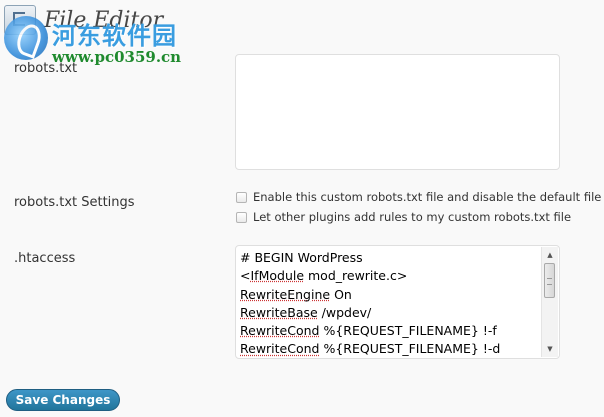 Image resolution: width=604 pixels, height=417 pixels. Describe the element at coordinates (74, 202) in the screenshot. I see `robots-settings-label: robots.txt Settings` at that location.